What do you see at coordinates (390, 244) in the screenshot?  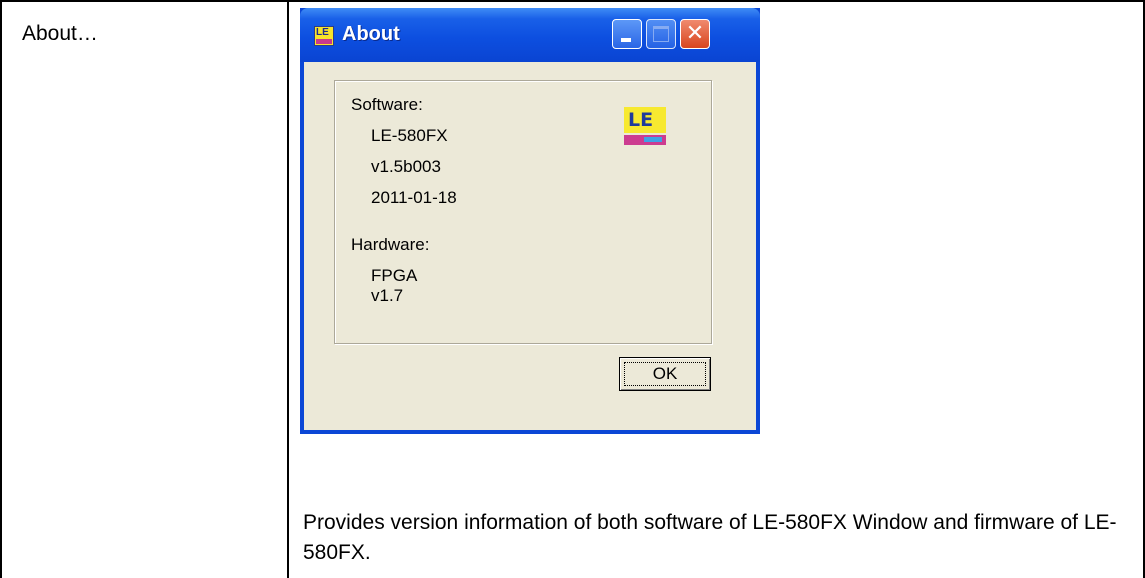 I see `hardware-label: Hardware:` at bounding box center [390, 244].